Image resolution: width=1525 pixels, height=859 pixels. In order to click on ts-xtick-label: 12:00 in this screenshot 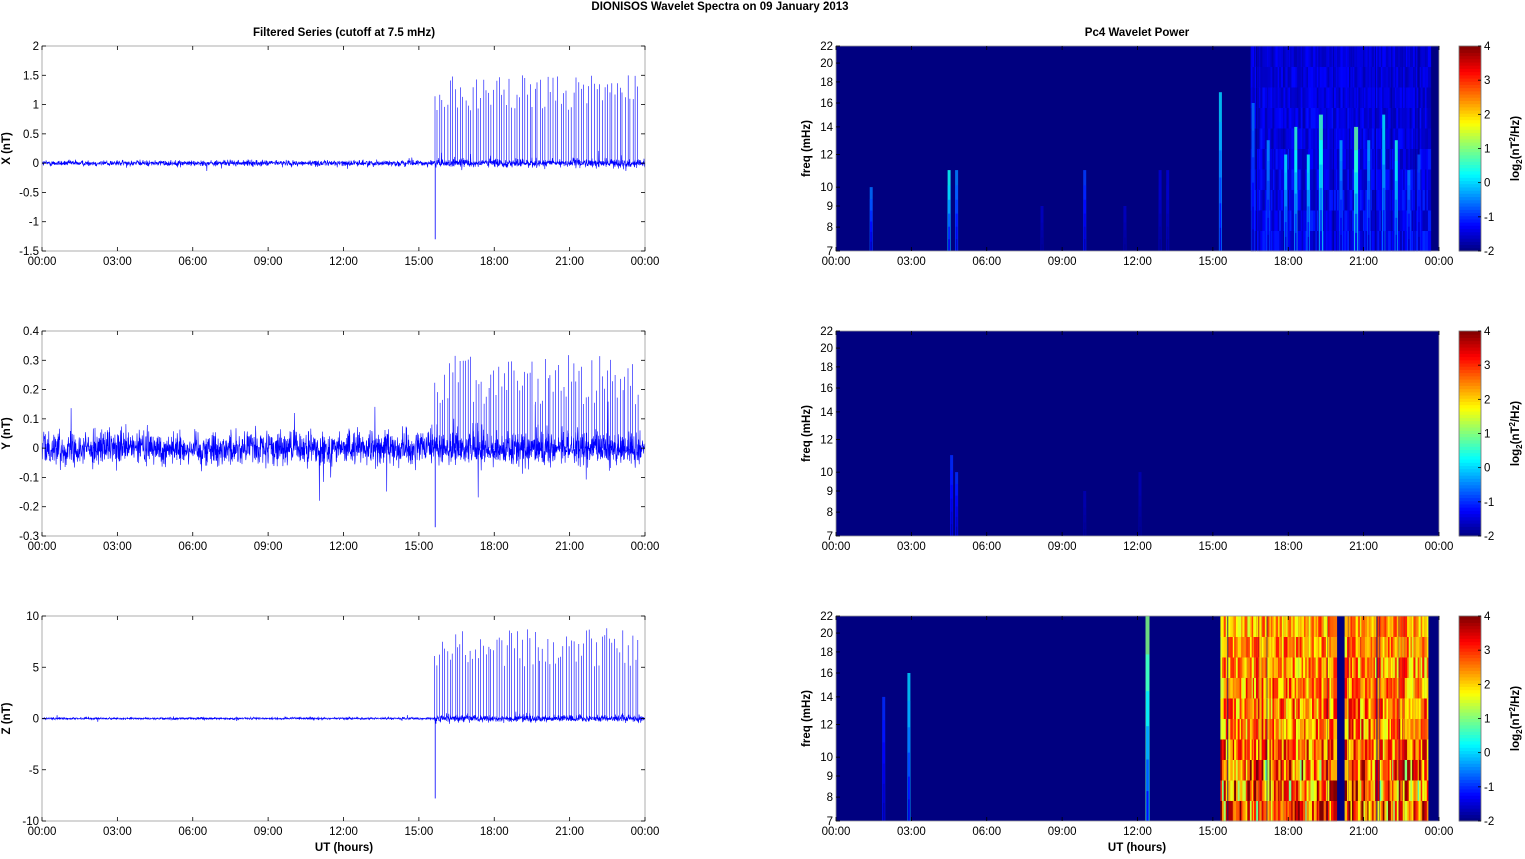, I will do `click(343, 832)`.